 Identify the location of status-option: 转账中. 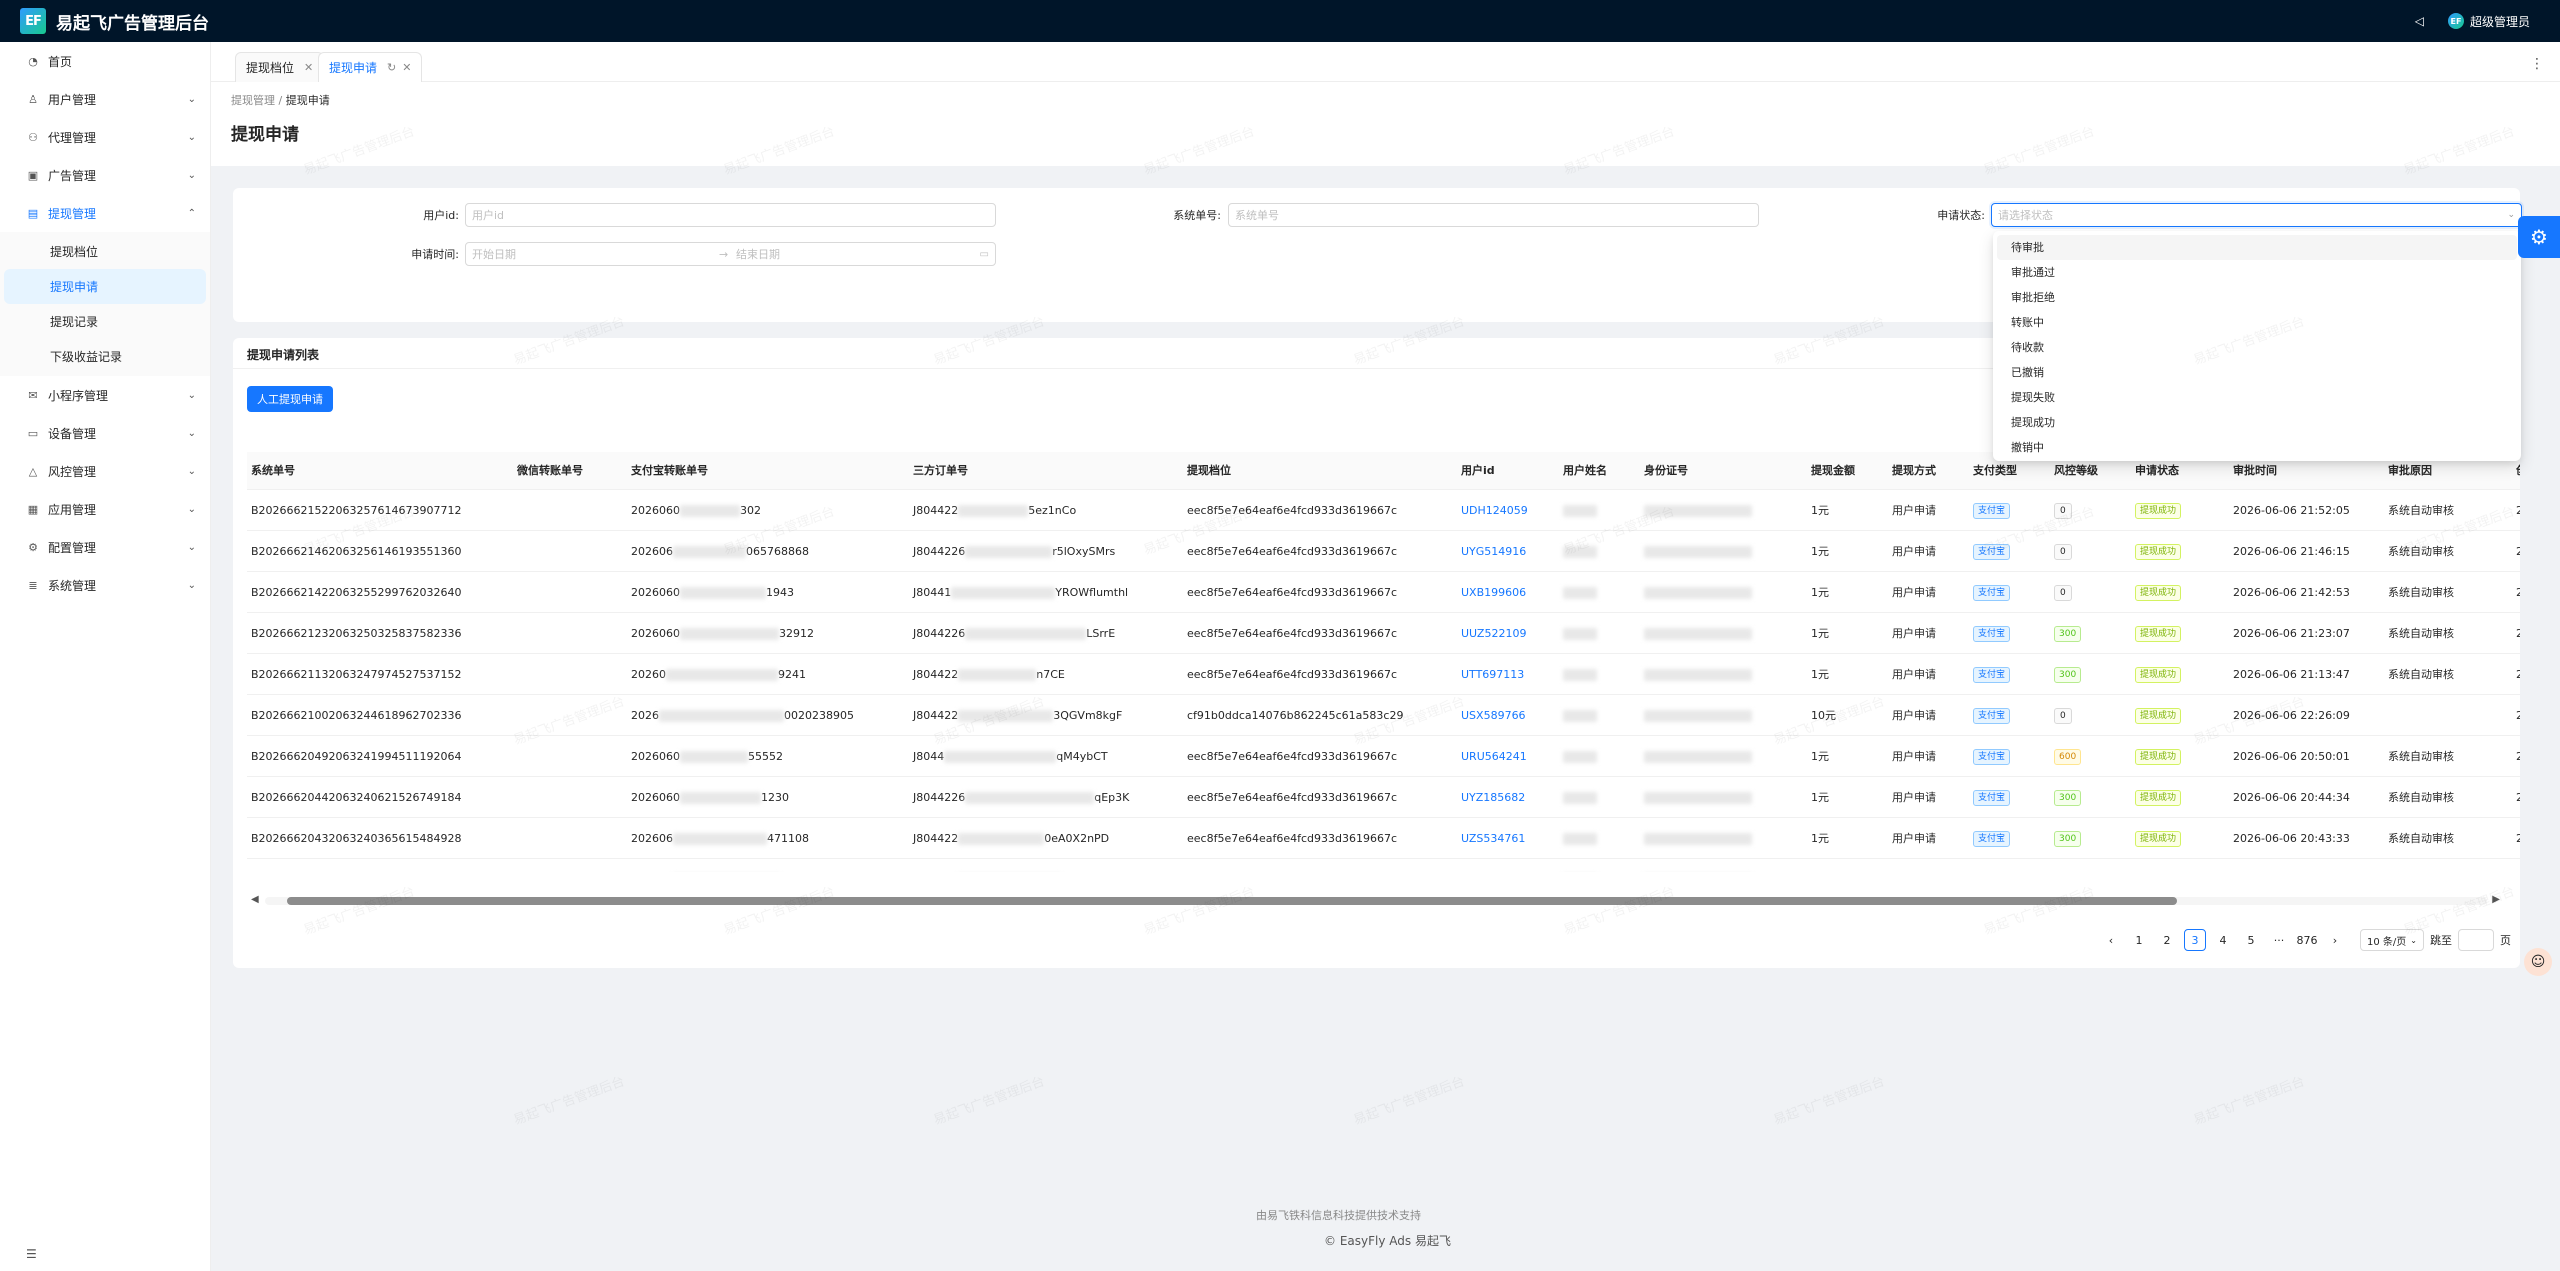
(2257, 322).